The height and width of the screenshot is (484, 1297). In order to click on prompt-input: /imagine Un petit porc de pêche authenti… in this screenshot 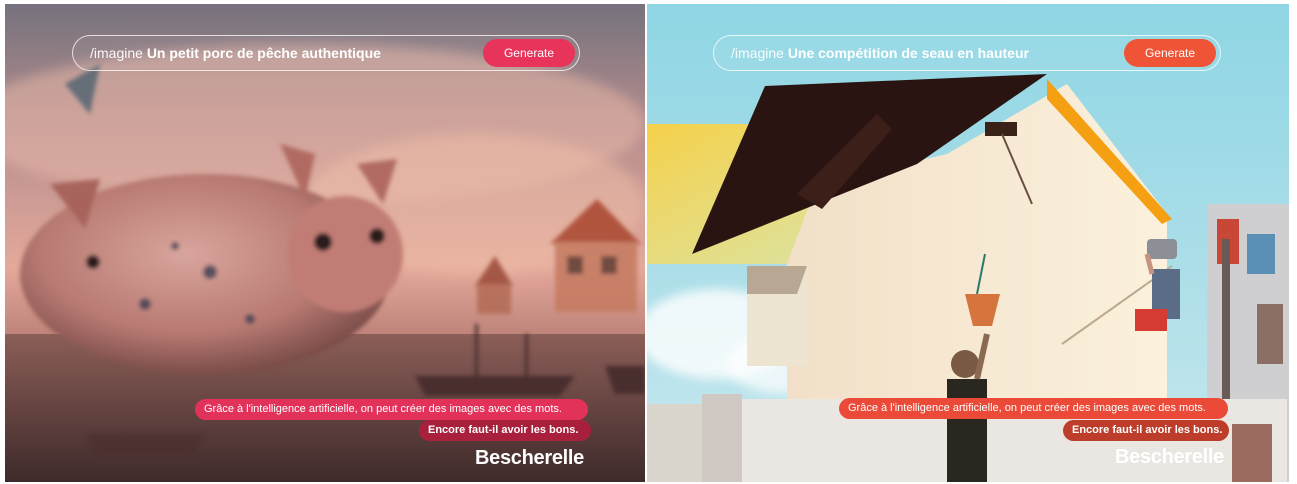, I will do `click(326, 53)`.